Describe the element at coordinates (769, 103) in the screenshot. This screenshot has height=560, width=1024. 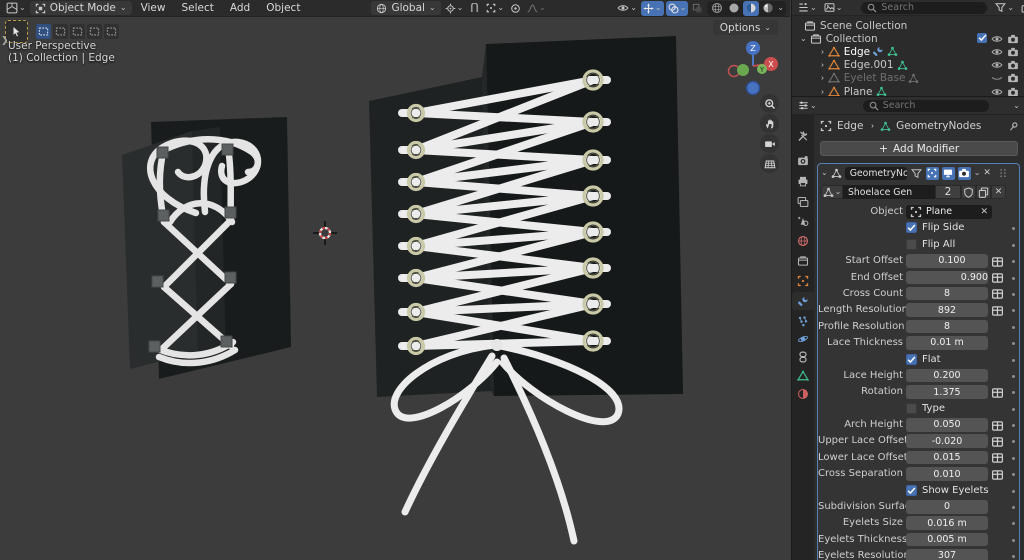
I see `zoom-view-button` at that location.